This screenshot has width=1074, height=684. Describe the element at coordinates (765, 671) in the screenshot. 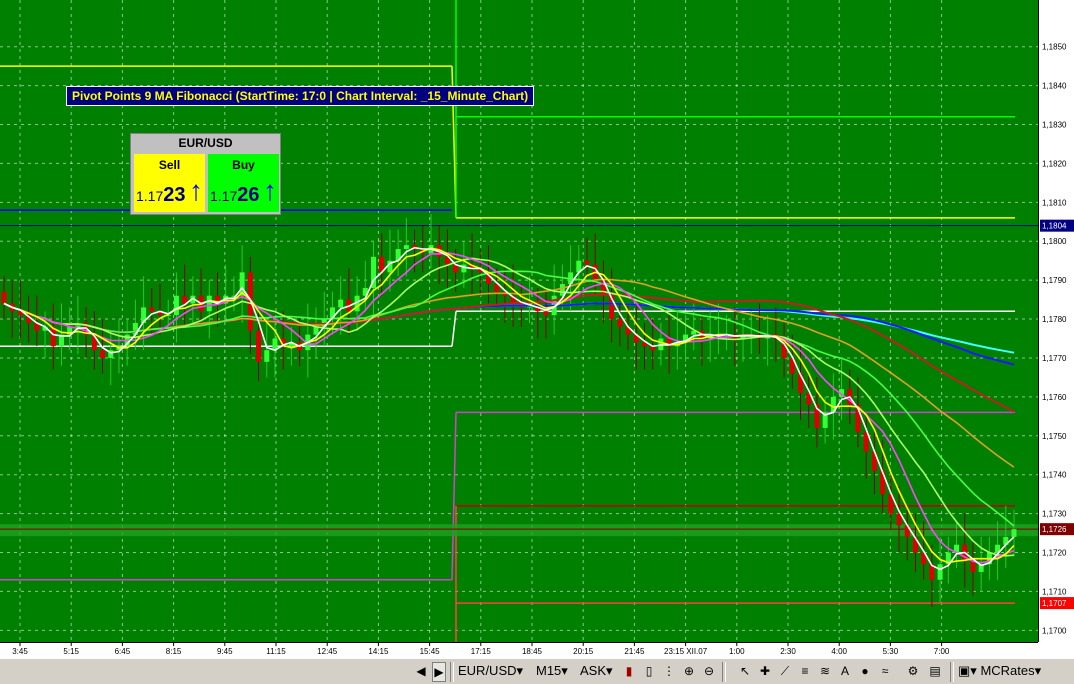

I see `crosshair-icon: ✚` at that location.